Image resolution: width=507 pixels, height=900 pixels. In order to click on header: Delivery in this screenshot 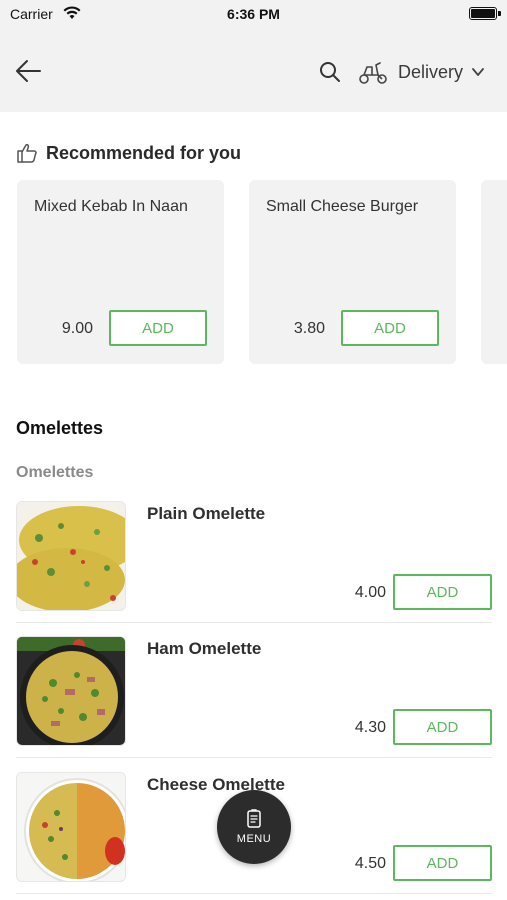, I will do `click(253, 71)`.